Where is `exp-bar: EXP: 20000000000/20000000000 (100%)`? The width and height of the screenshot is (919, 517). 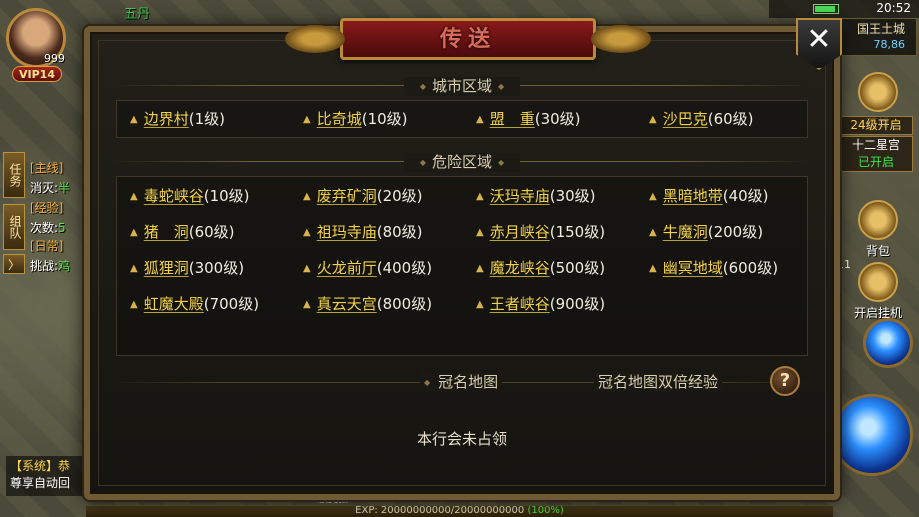
exp-bar: EXP: 20000000000/20000000000 (100%) is located at coordinates (459, 511).